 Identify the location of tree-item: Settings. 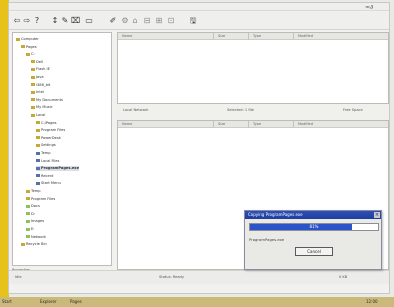
(46, 145).